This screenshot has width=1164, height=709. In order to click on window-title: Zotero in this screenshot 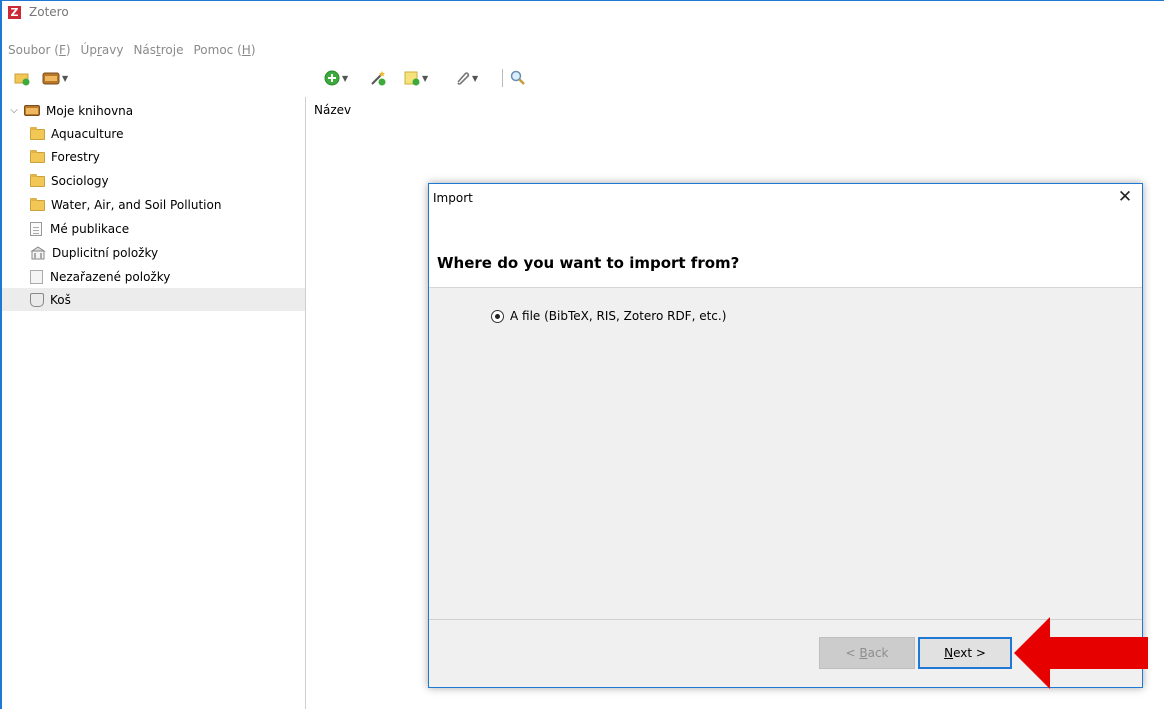, I will do `click(49, 12)`.